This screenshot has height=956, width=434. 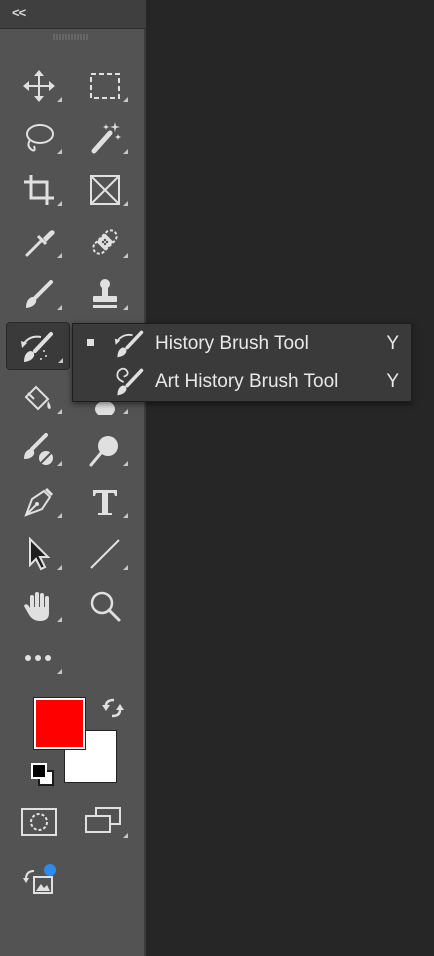 I want to click on stamp-icon, so click(x=105, y=293).